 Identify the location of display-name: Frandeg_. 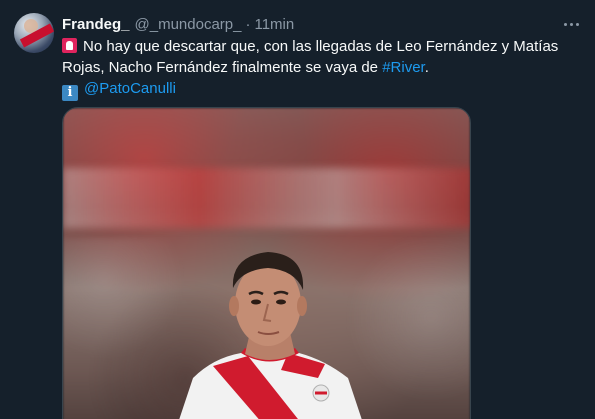
(96, 24).